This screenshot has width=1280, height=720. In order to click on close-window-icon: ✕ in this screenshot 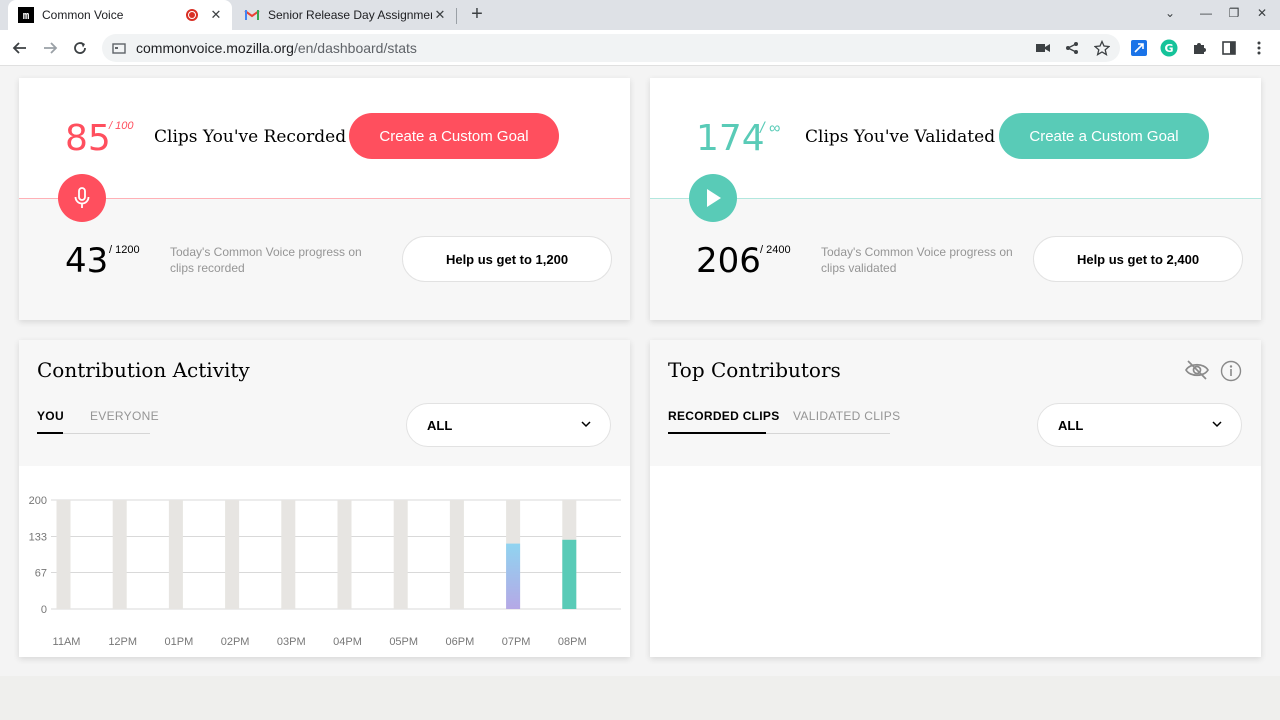, I will do `click(1262, 13)`.